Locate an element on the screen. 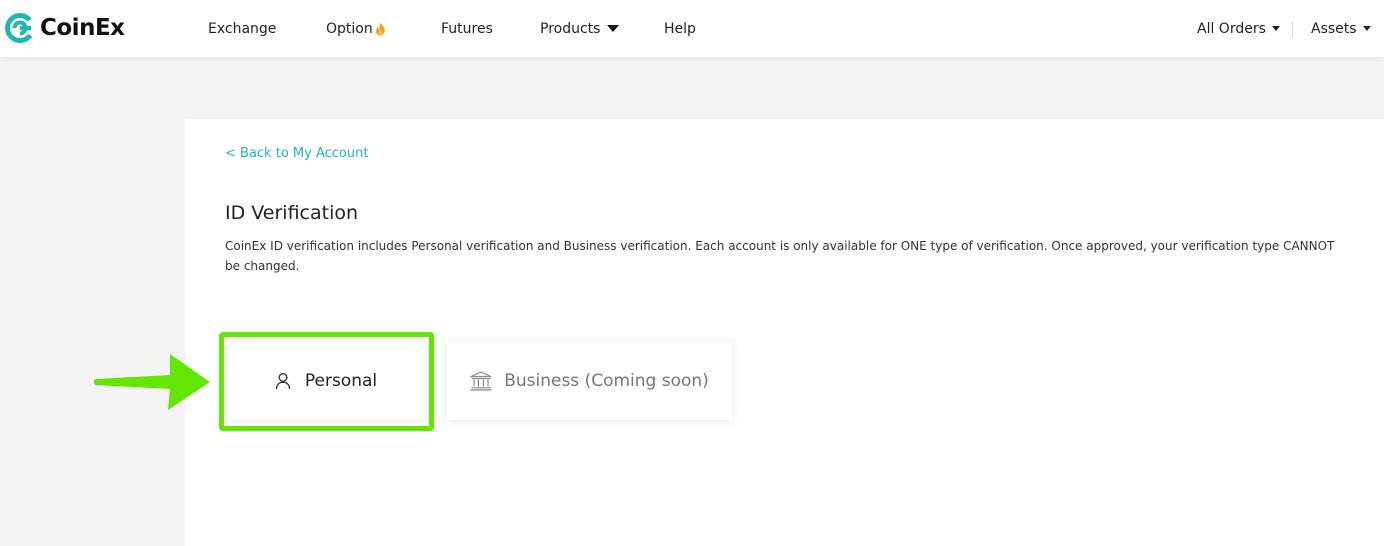  coinex-logo: CoinEx is located at coordinates (64, 28).